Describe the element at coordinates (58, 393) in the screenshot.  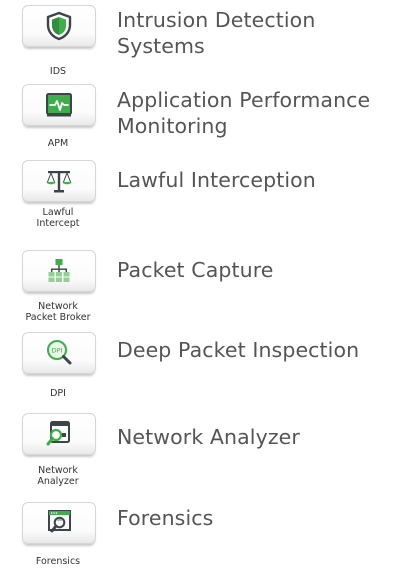
I see `dpi-caption: DPI` at that location.